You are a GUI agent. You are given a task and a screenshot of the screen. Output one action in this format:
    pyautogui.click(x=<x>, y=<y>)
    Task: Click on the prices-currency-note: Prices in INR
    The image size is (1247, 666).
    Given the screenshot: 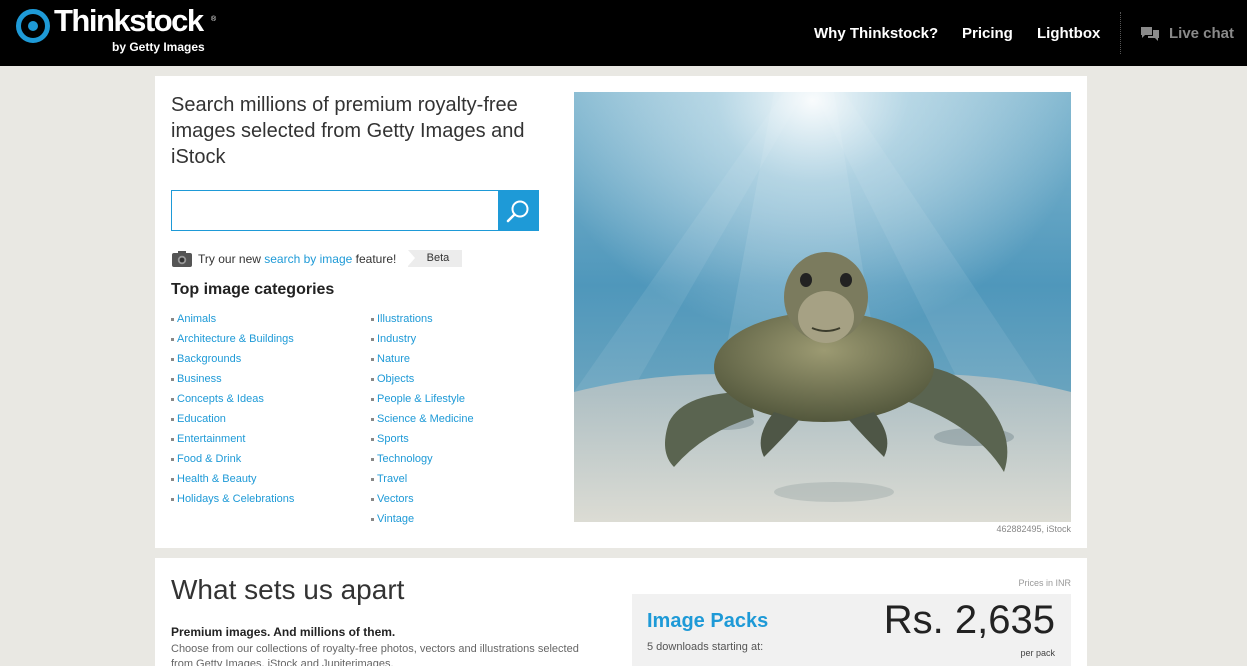 What is the action you would take?
    pyautogui.click(x=1044, y=583)
    